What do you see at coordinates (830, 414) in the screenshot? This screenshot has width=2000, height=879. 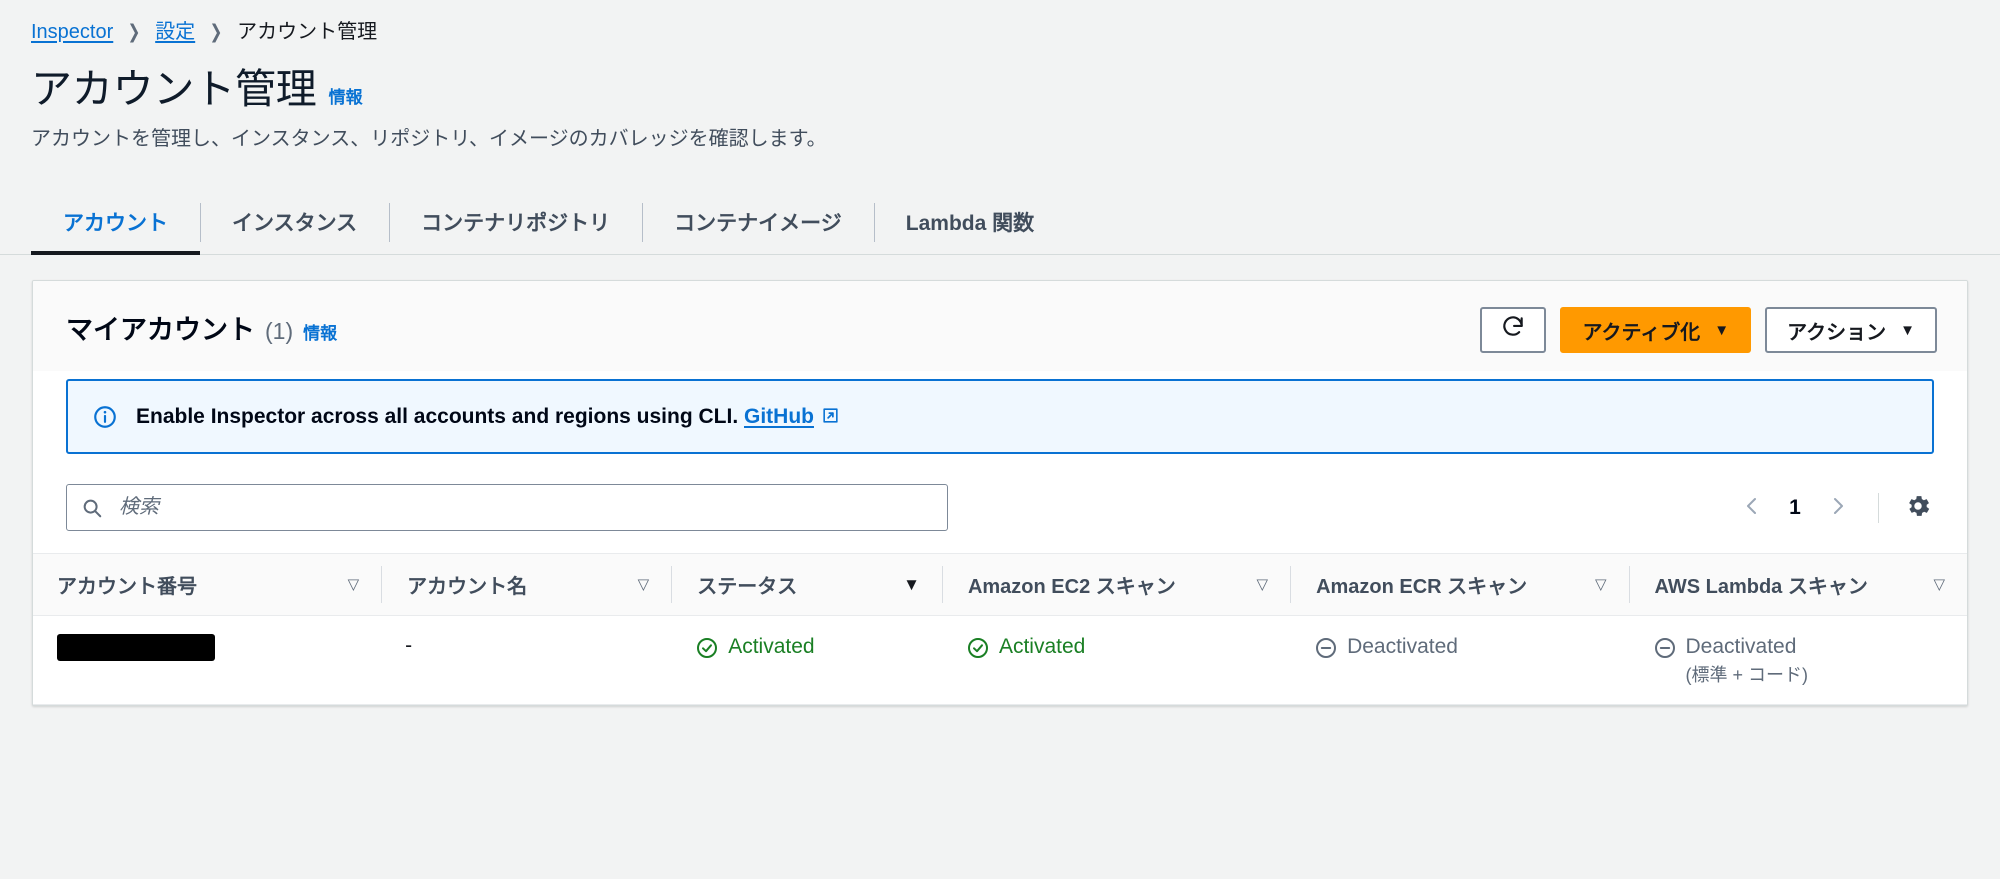 I see `external-link-icon` at bounding box center [830, 414].